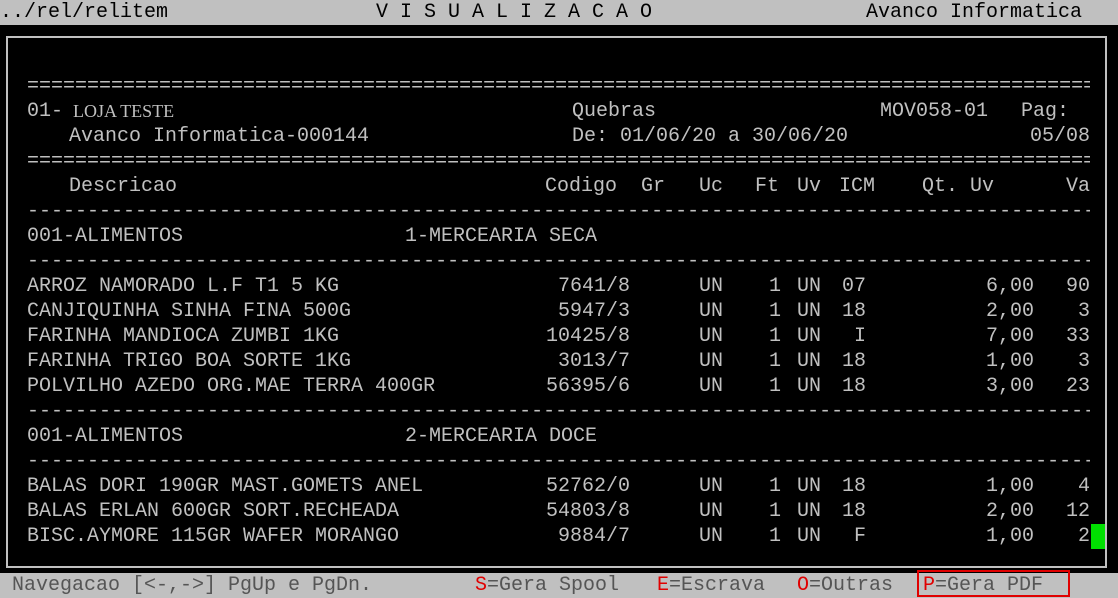  I want to click on company-name: Avanco Informatica, so click(974, 12).